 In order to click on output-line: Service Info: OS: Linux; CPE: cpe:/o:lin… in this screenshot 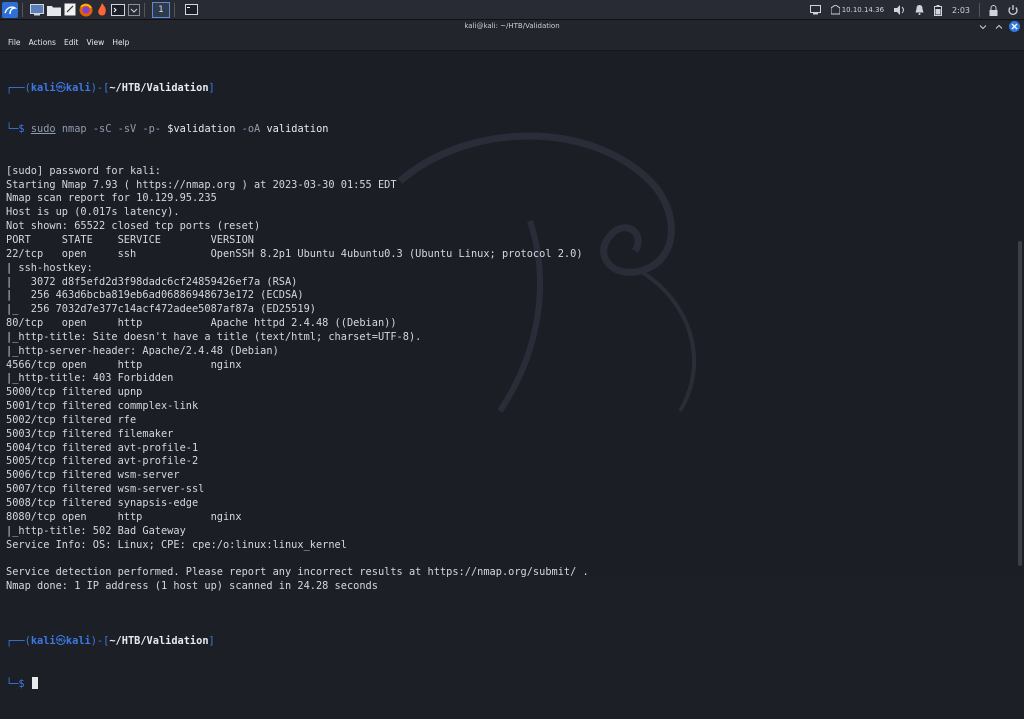, I will do `click(176, 544)`.